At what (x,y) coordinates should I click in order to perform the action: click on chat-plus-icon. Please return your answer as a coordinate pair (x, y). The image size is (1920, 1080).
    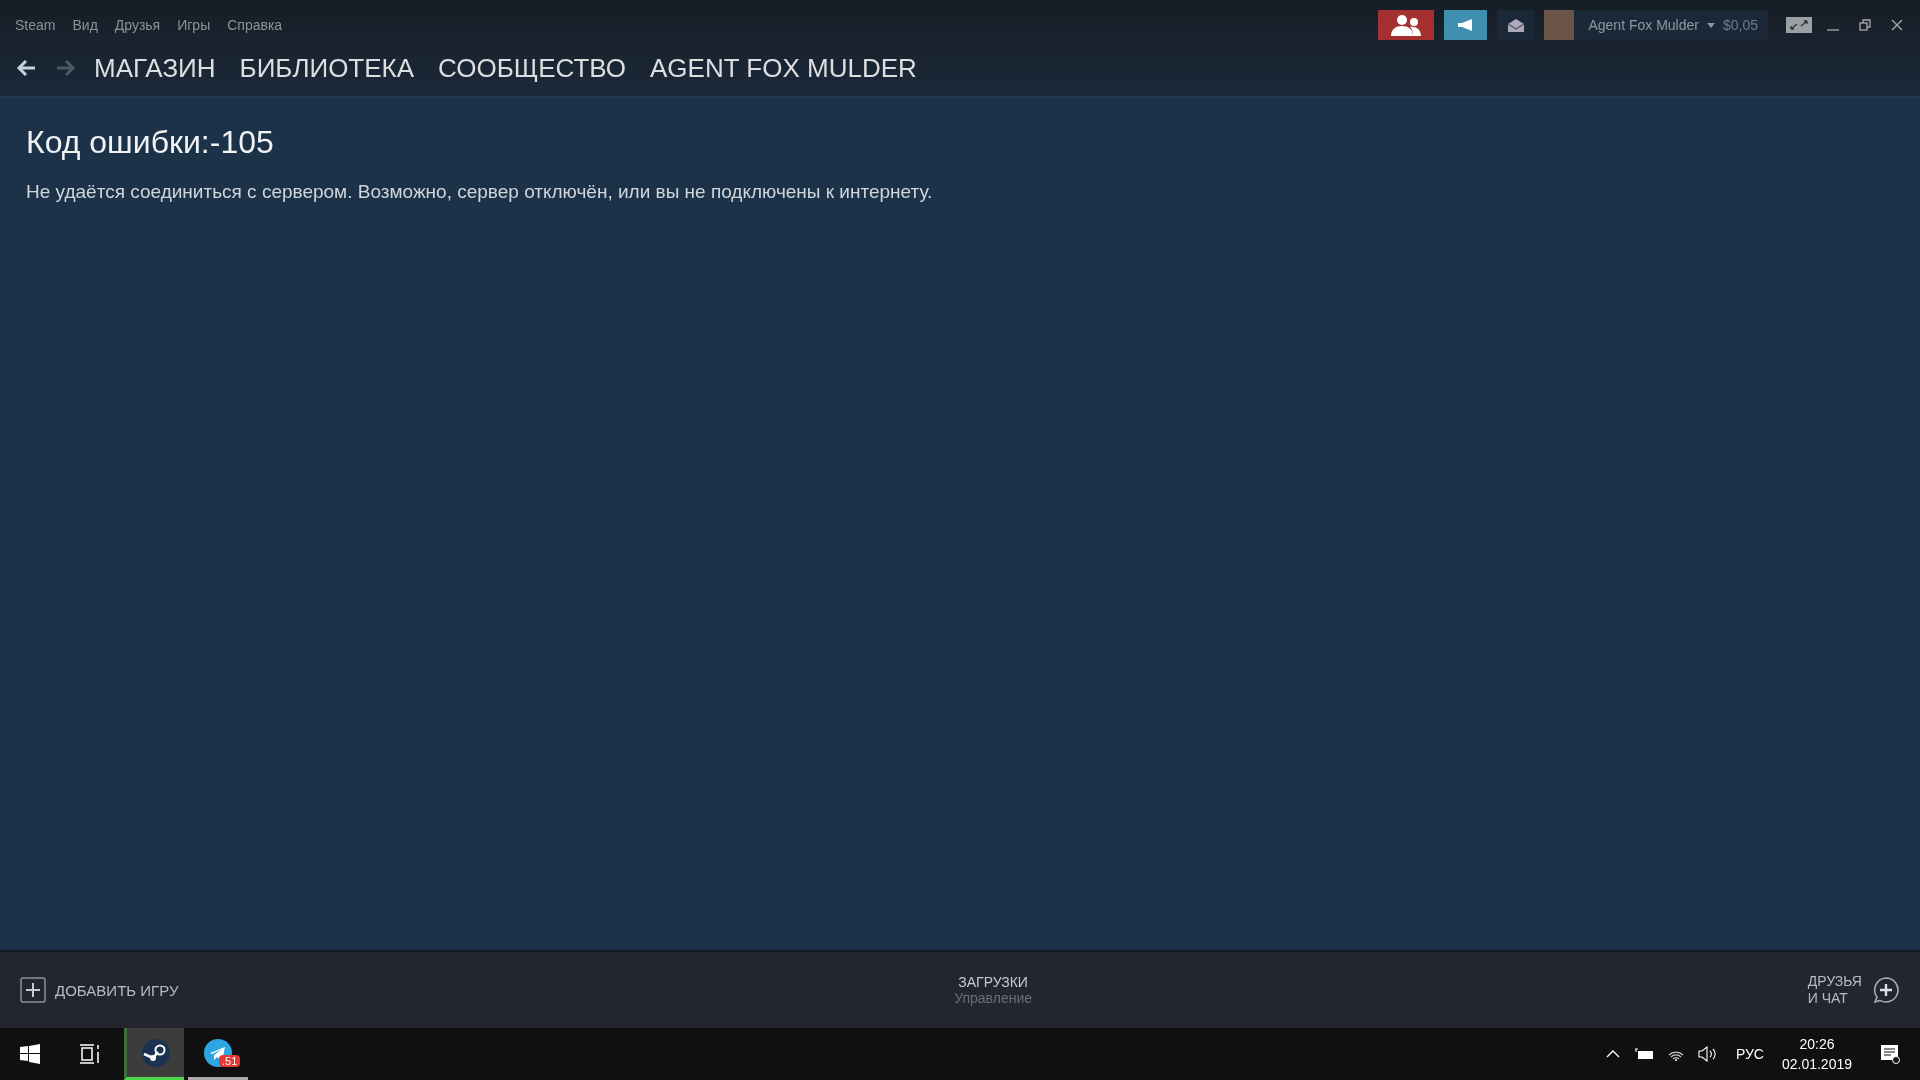
    Looking at the image, I should click on (1886, 990).